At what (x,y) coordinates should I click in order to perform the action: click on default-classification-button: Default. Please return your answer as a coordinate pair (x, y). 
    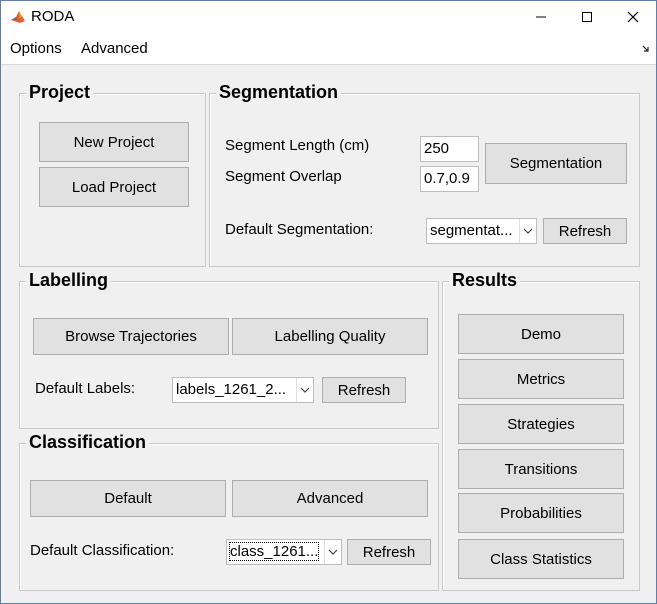
    Looking at the image, I should click on (128, 498).